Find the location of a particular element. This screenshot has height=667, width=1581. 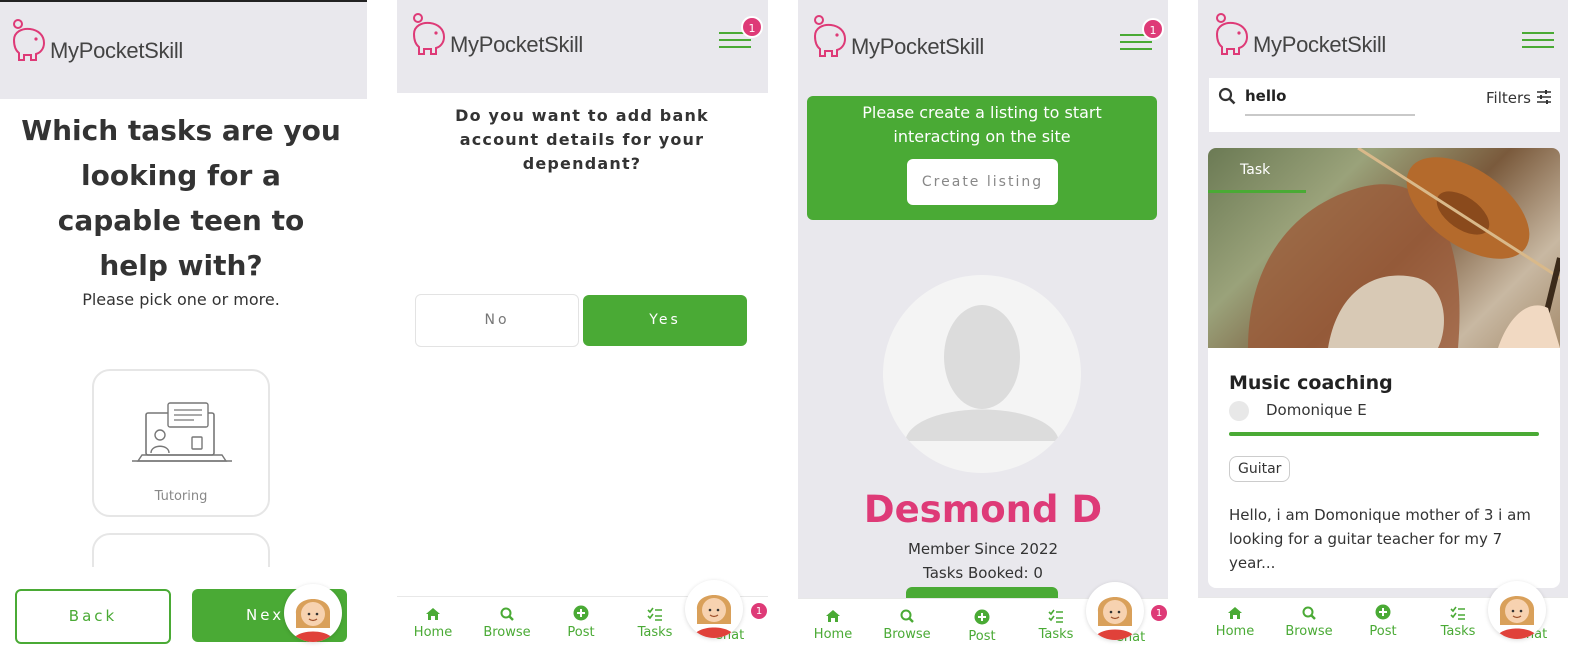

avatar is located at coordinates (982, 374).